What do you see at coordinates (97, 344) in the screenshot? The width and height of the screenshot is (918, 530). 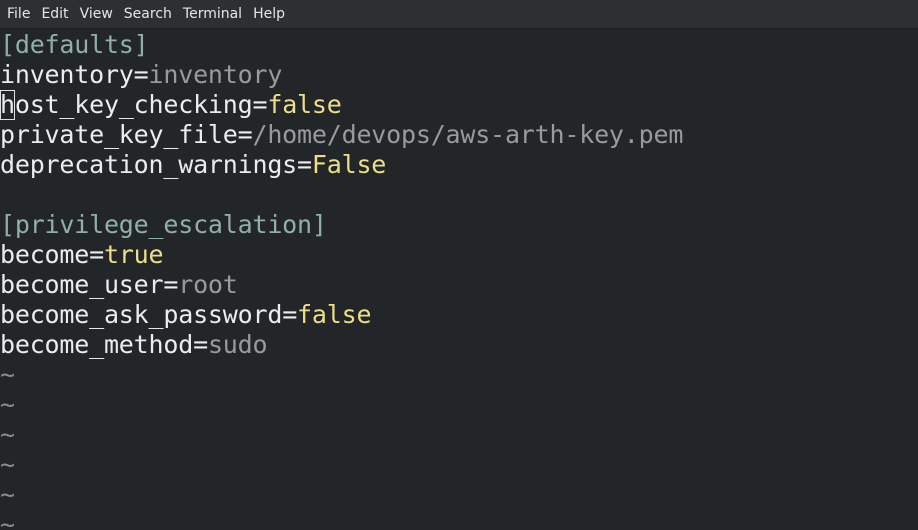 I see `config-key: become_method` at bounding box center [97, 344].